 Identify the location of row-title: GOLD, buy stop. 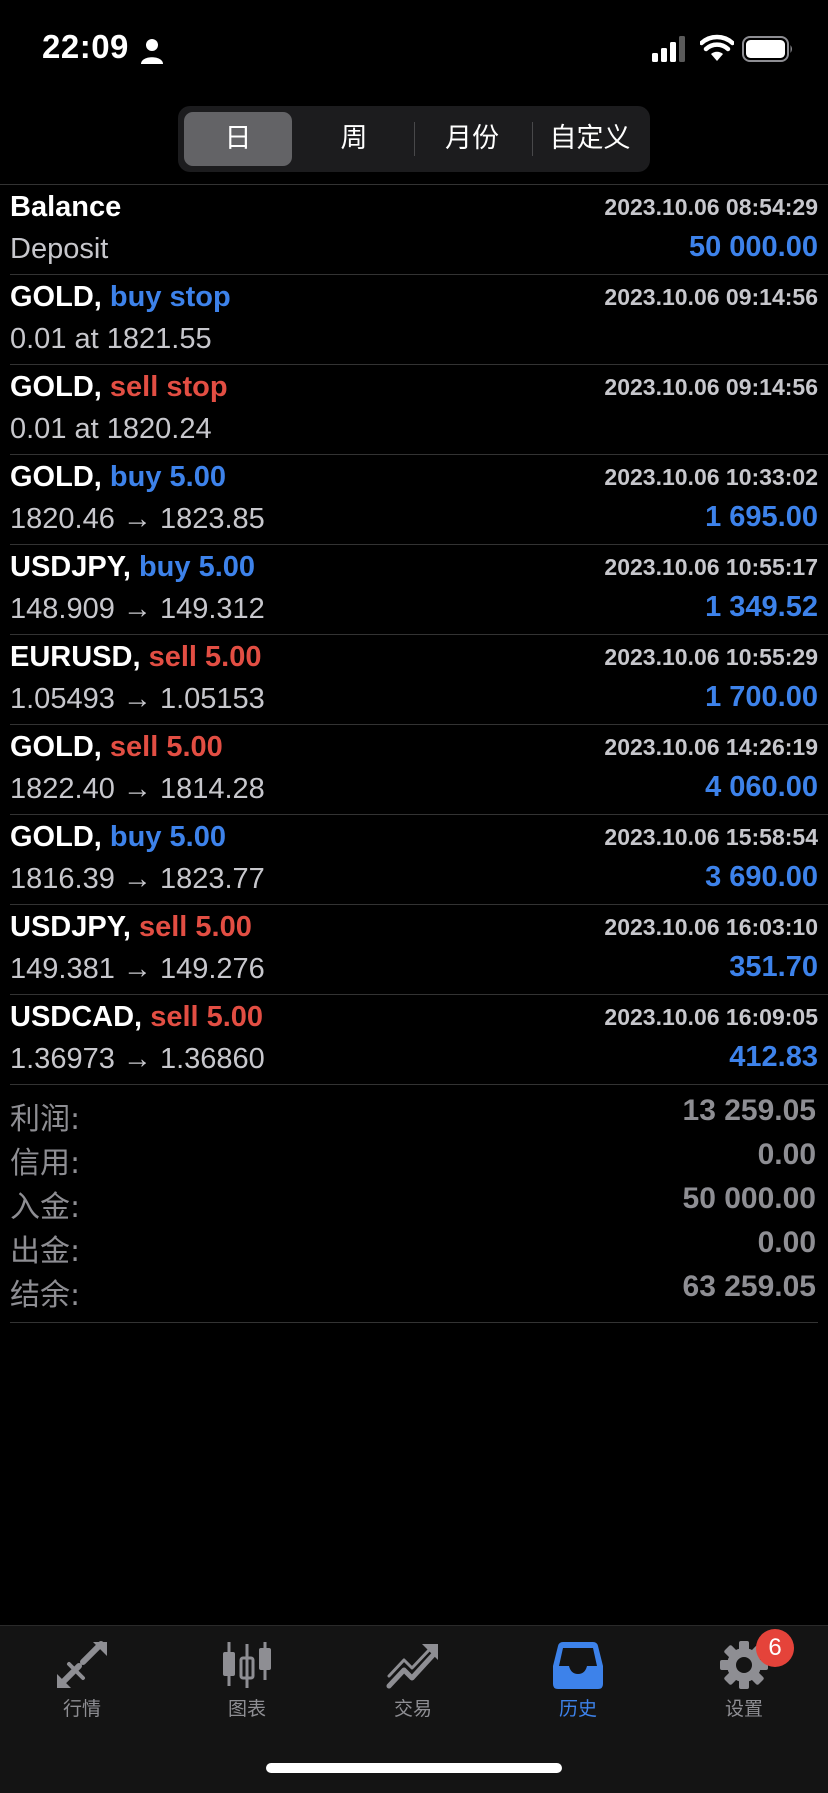
(120, 297).